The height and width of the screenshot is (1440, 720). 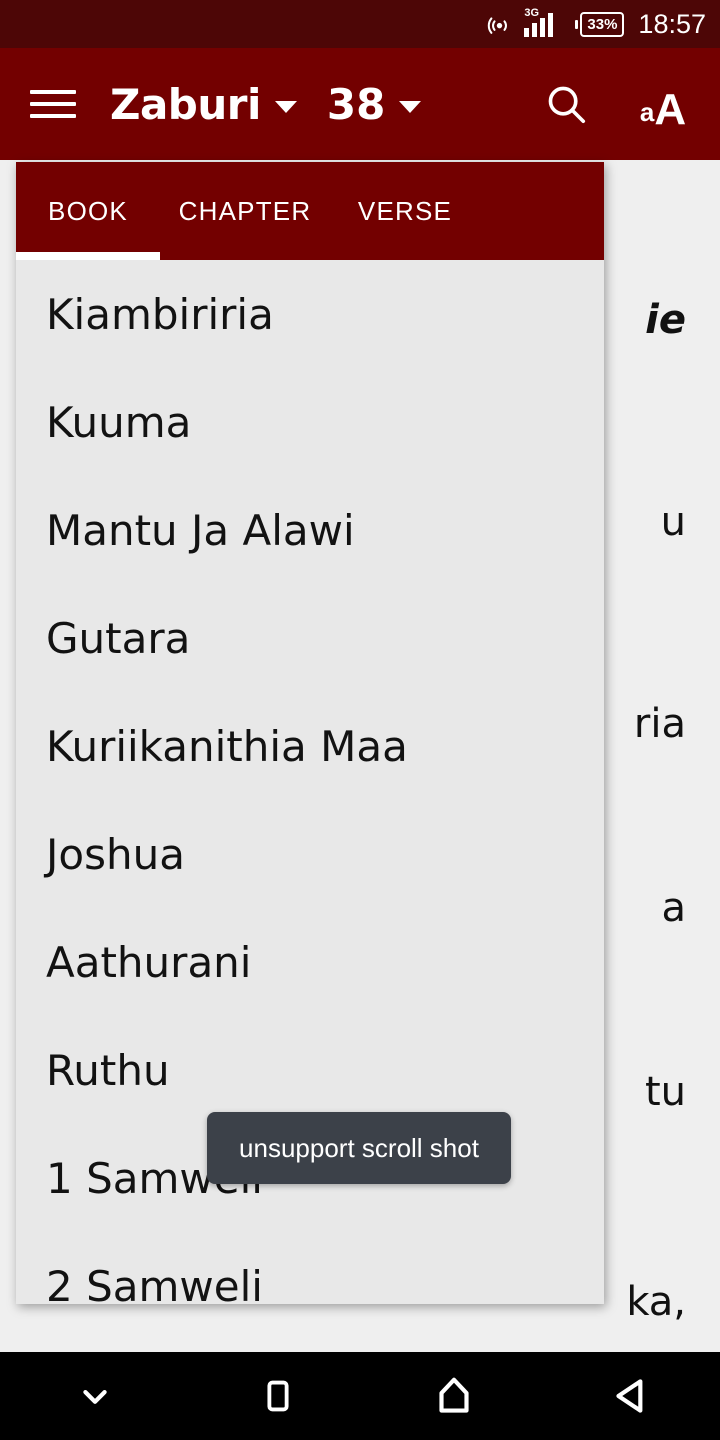 I want to click on recents-icon, so click(x=277, y=1396).